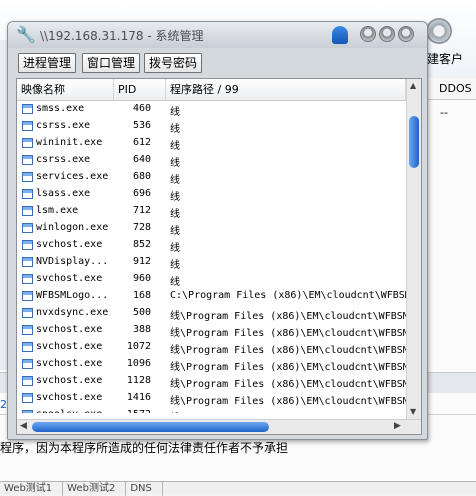 The image size is (476, 496). Describe the element at coordinates (211, 245) in the screenshot. I see `table-row: svchost.exe 852 线` at that location.